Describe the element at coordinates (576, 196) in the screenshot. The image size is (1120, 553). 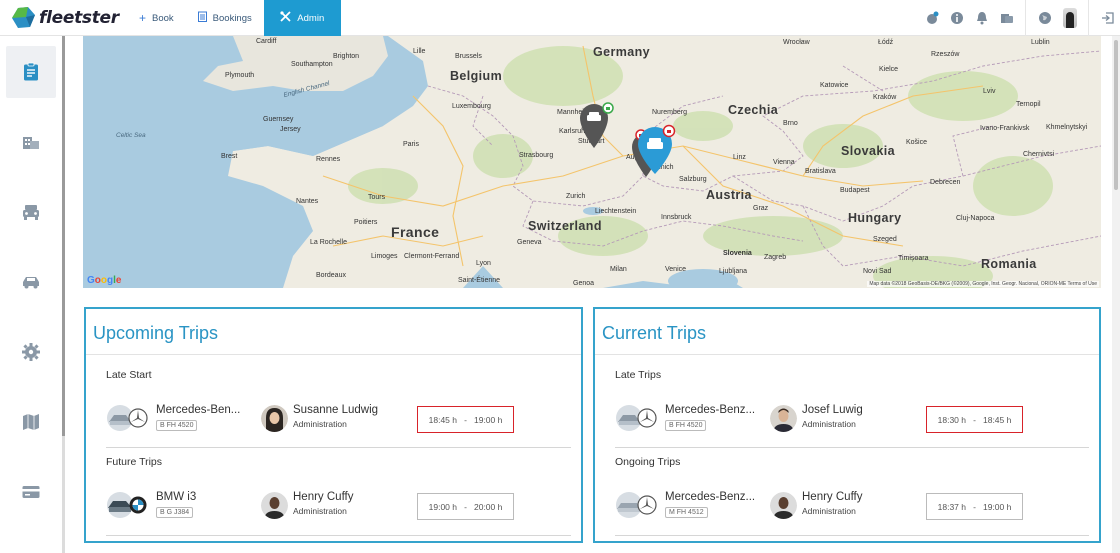
I see `map-city: Zurich` at that location.